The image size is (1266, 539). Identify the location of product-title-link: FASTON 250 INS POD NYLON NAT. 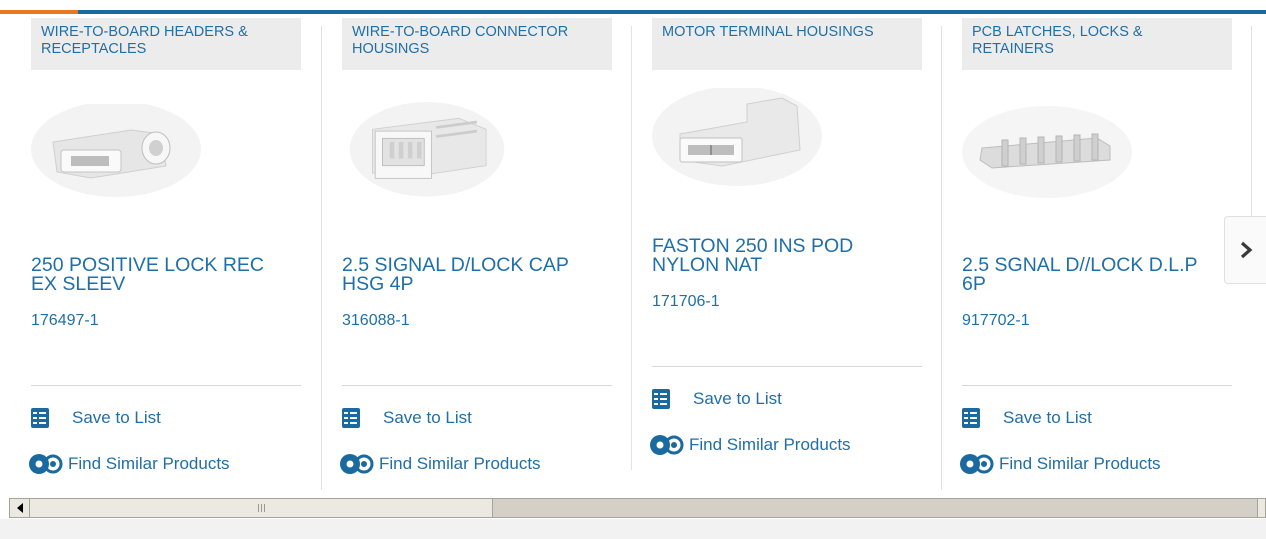
(782, 255).